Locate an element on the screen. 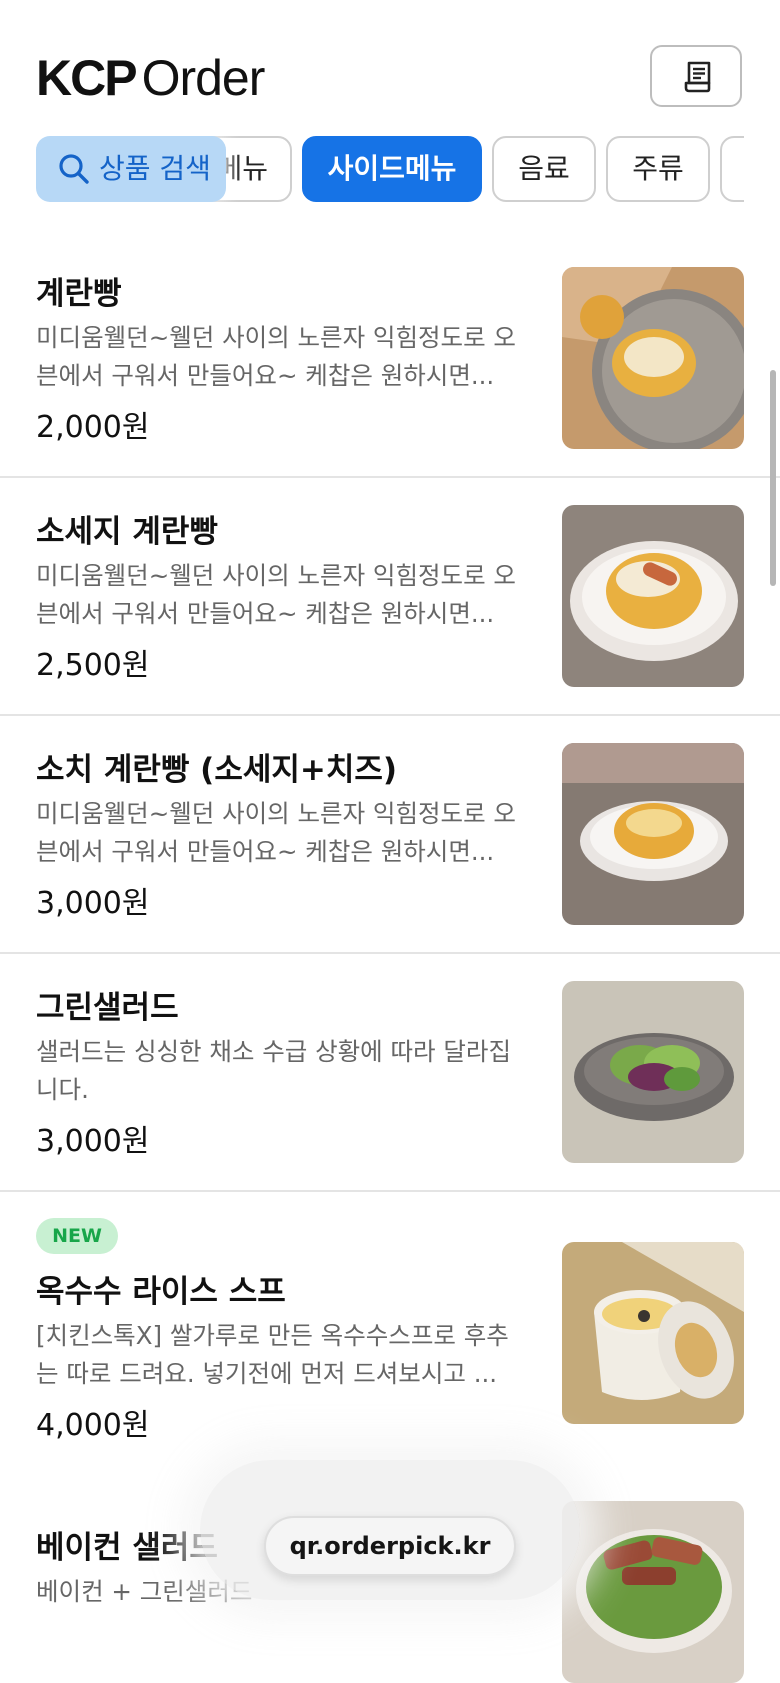 This screenshot has height=1683, width=780. search-icon is located at coordinates (74, 169).